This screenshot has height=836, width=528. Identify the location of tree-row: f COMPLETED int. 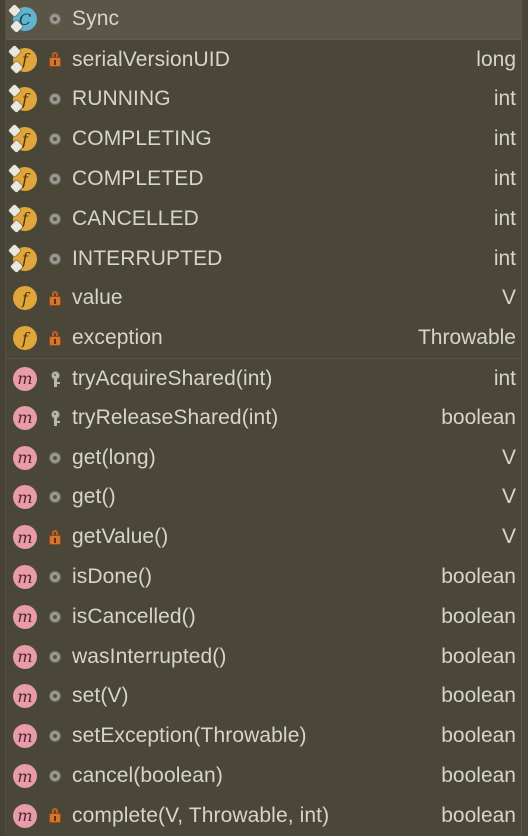
(264, 179).